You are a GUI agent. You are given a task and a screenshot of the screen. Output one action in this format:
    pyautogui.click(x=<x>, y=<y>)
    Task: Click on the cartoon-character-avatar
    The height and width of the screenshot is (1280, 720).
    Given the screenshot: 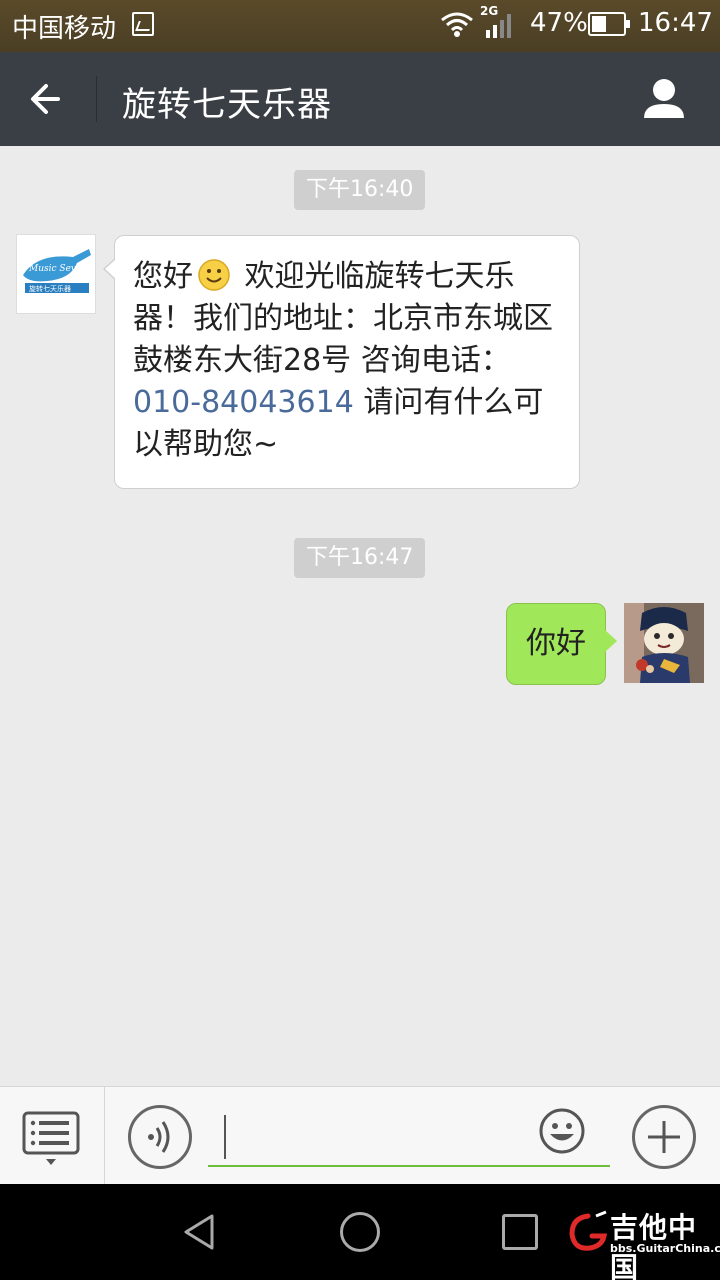 What is the action you would take?
    pyautogui.click(x=664, y=643)
    